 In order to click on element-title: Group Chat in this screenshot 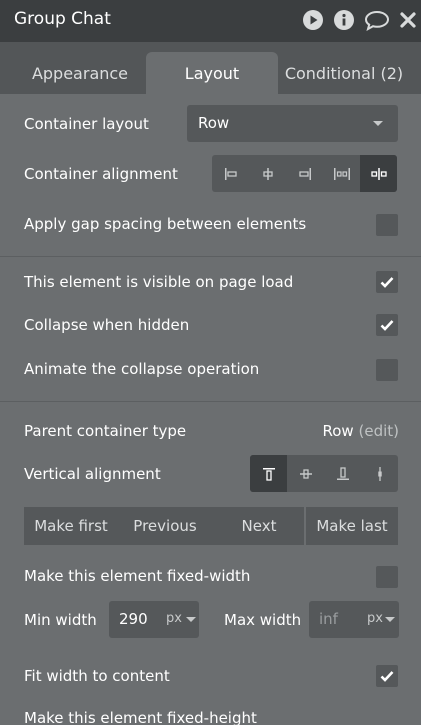, I will do `click(62, 19)`.